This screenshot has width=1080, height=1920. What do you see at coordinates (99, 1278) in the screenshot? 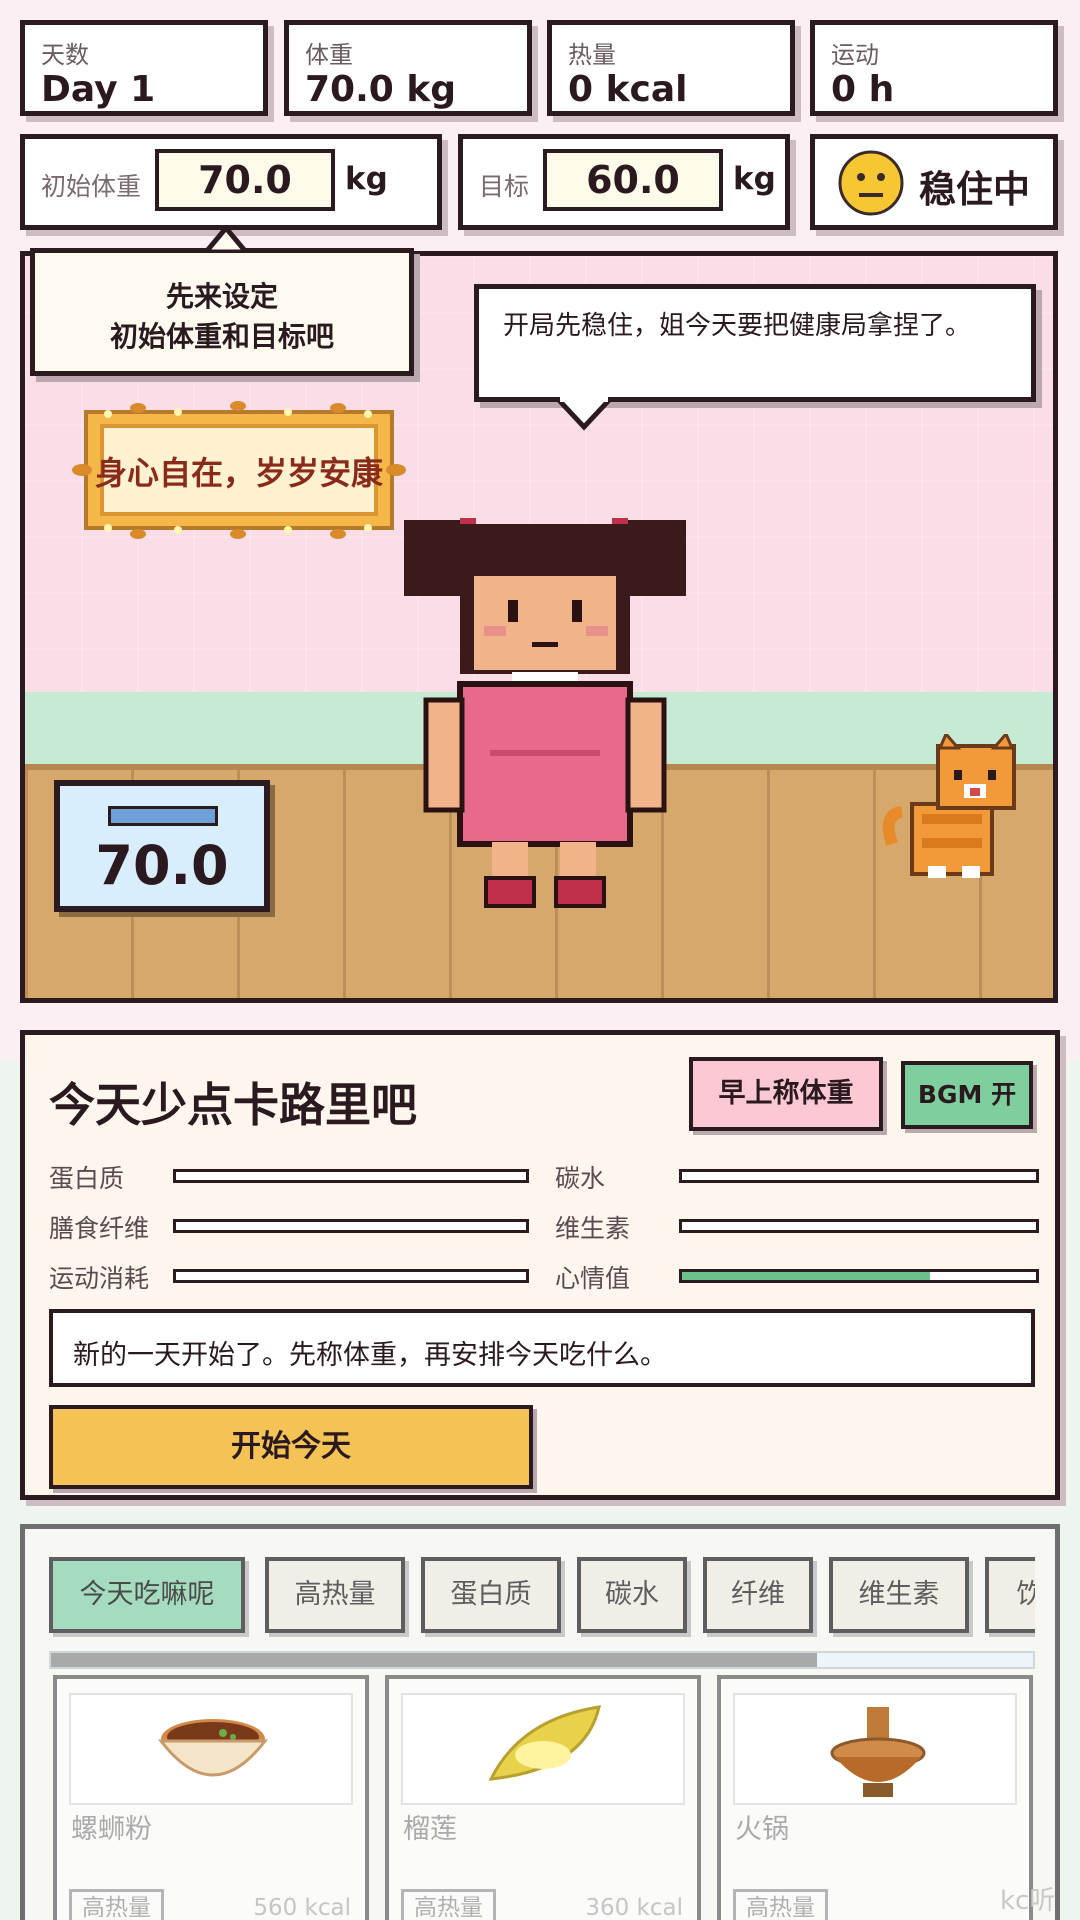
I see `bar-label-exercise: 运动消耗` at bounding box center [99, 1278].